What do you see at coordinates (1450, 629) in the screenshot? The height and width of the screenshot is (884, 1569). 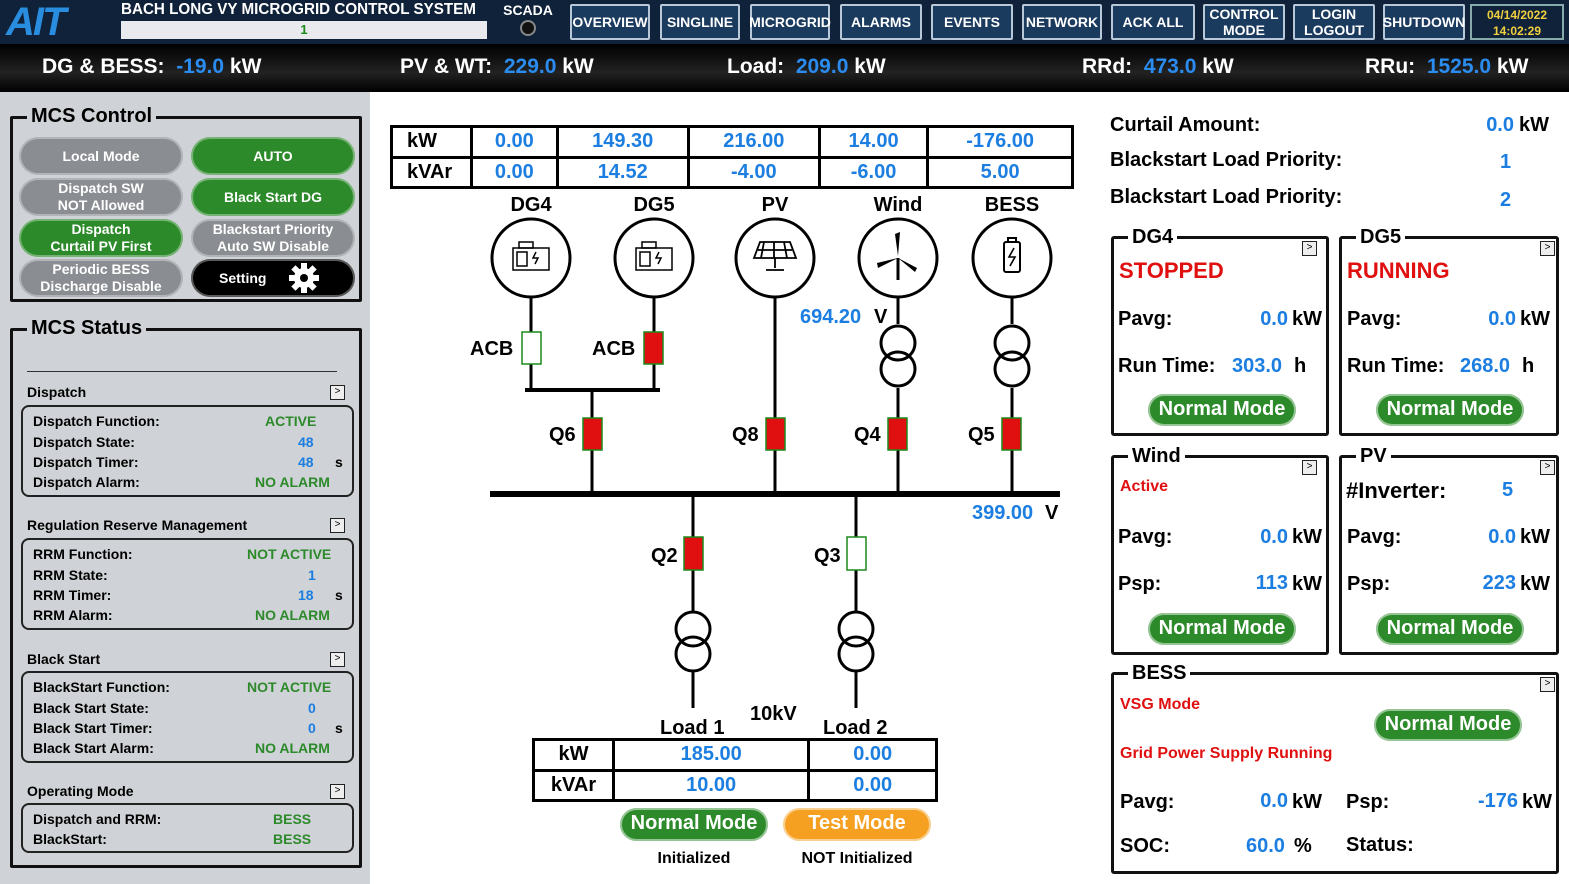 I see `pv-normal-mode-button: Normal Mode` at bounding box center [1450, 629].